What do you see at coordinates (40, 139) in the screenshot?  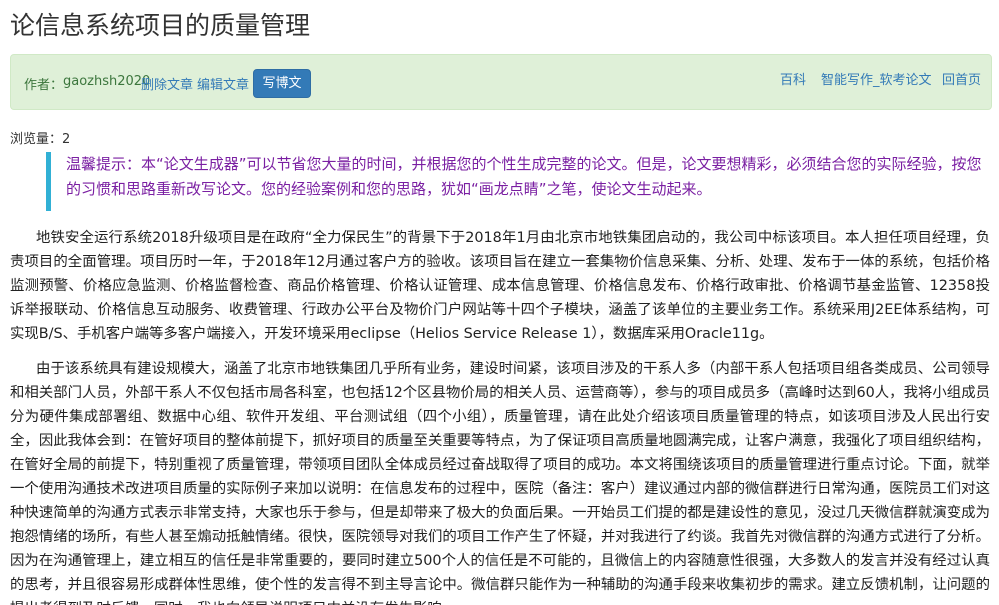 I see `view-count: 浏览量：2` at bounding box center [40, 139].